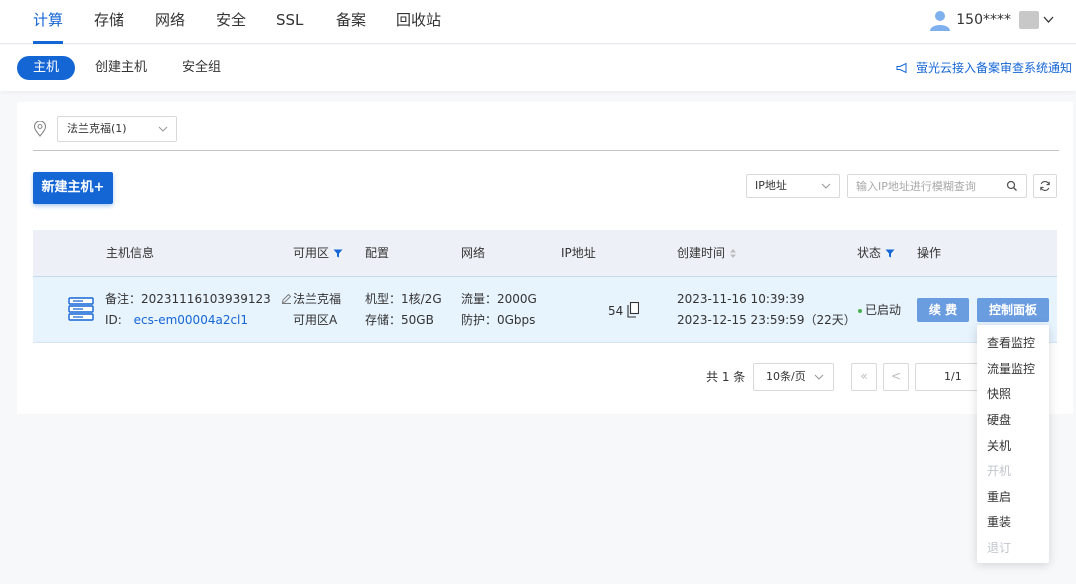  I want to click on host-id: ID: ecs-em00004a2cl1, so click(176, 320).